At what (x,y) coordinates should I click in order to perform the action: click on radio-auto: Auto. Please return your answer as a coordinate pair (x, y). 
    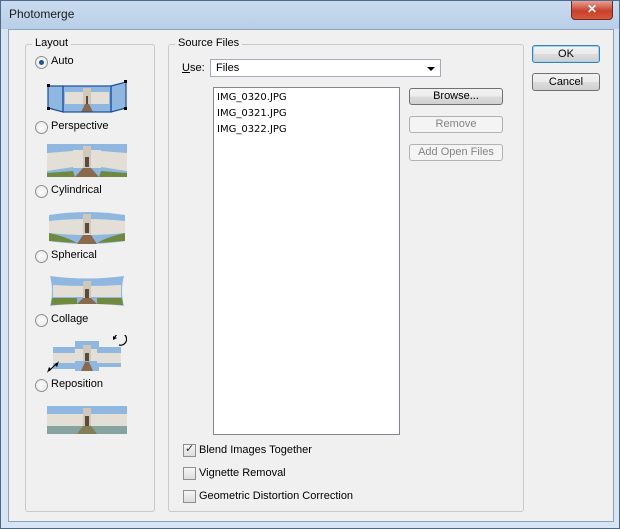
    Looking at the image, I should click on (90, 63).